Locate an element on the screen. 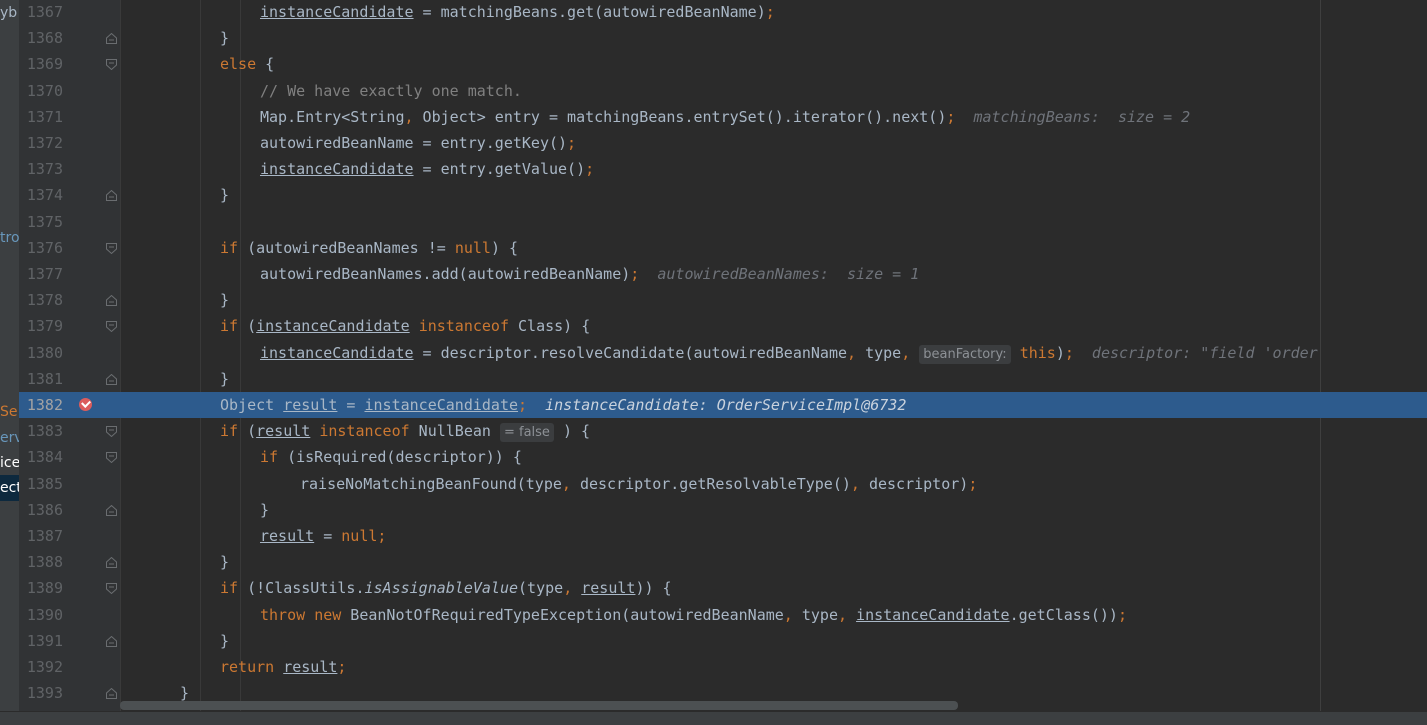 This screenshot has height=725, width=1427. code-line: 1369 else { is located at coordinates (723, 64).